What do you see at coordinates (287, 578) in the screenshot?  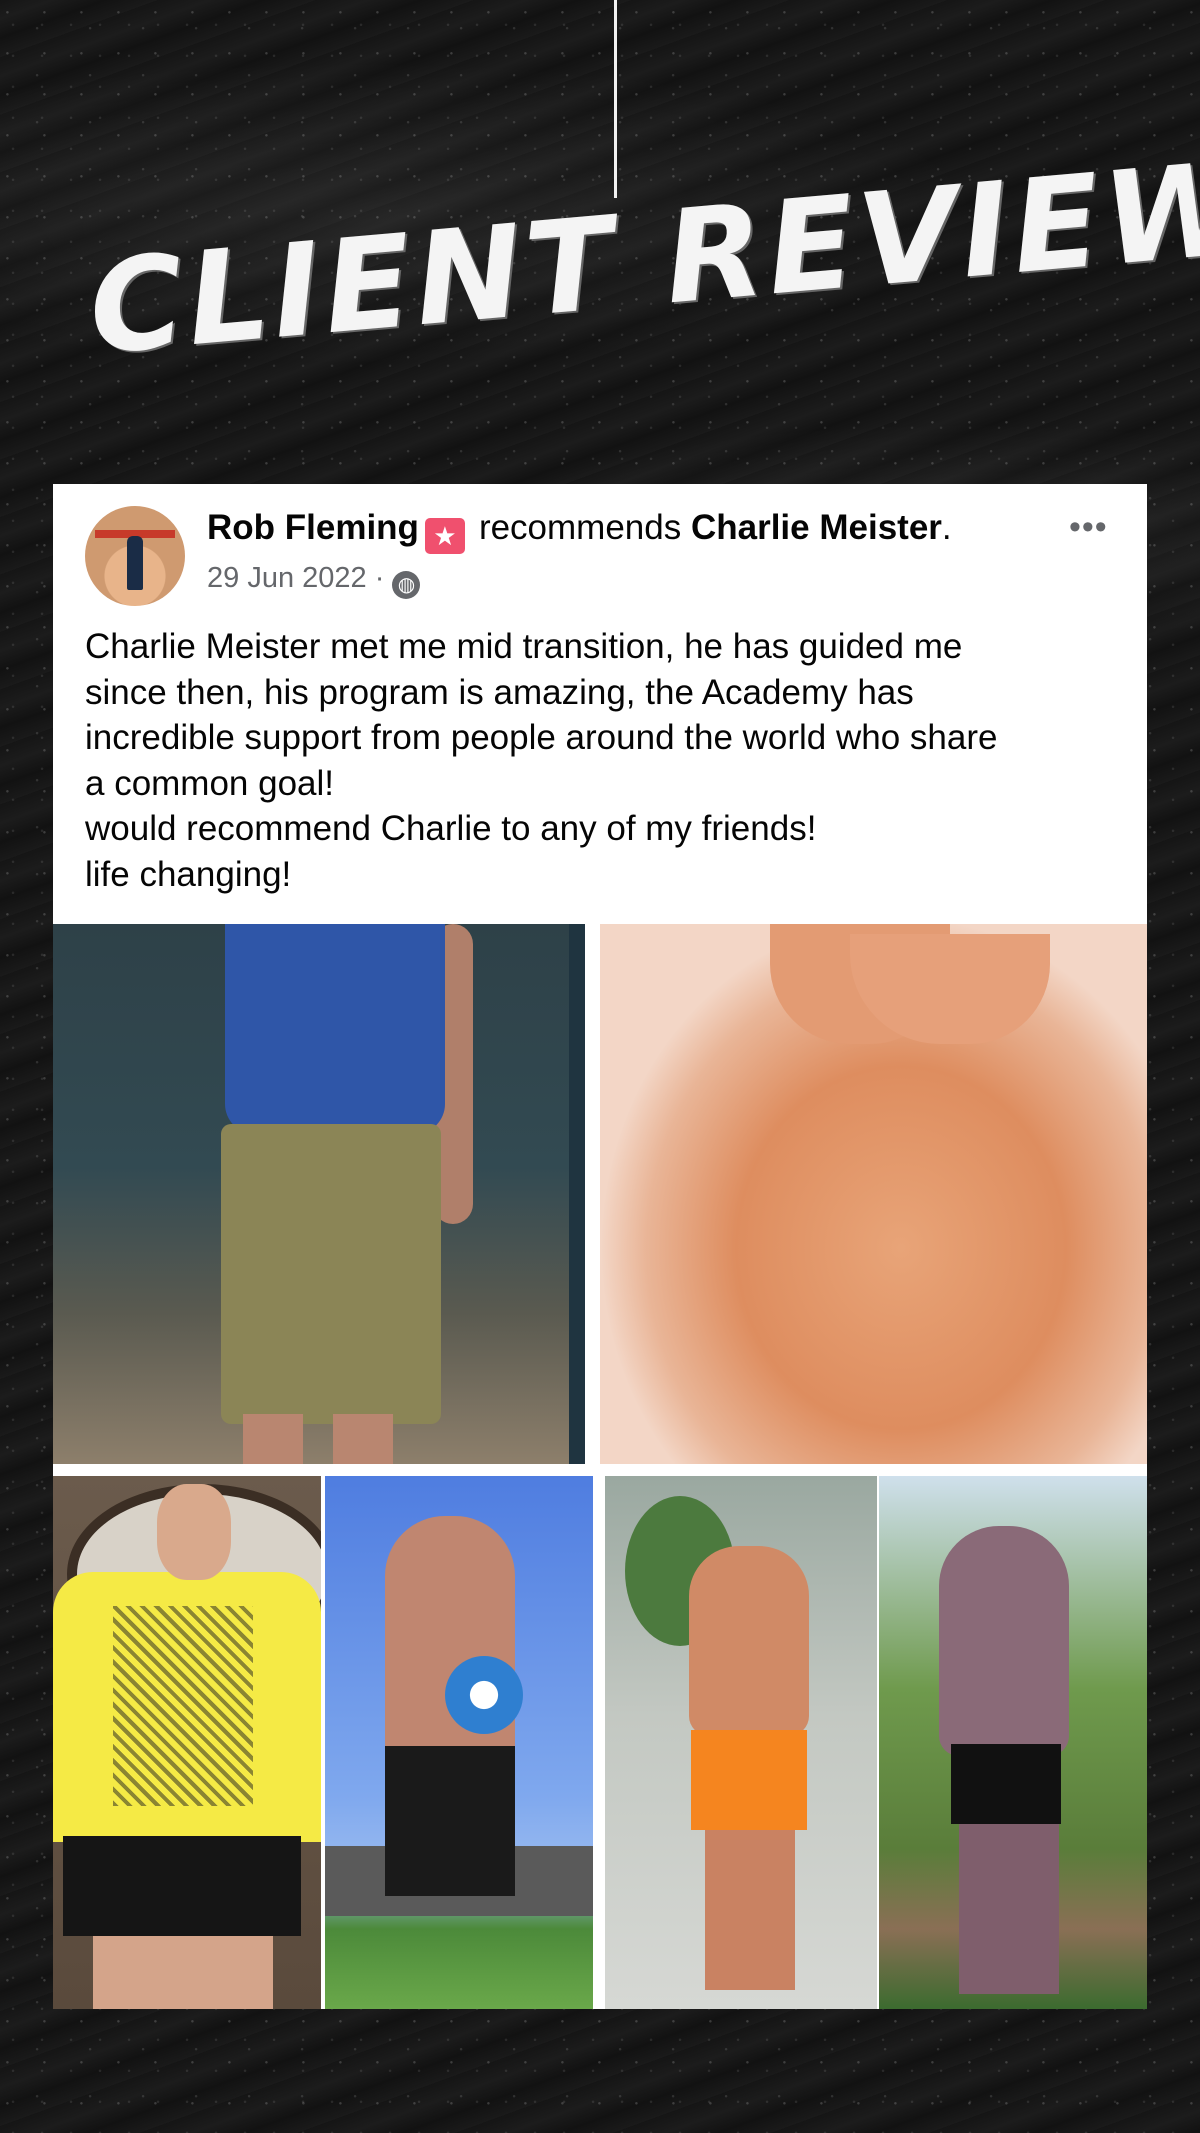 I see `post-date: 29 Jun 2022` at bounding box center [287, 578].